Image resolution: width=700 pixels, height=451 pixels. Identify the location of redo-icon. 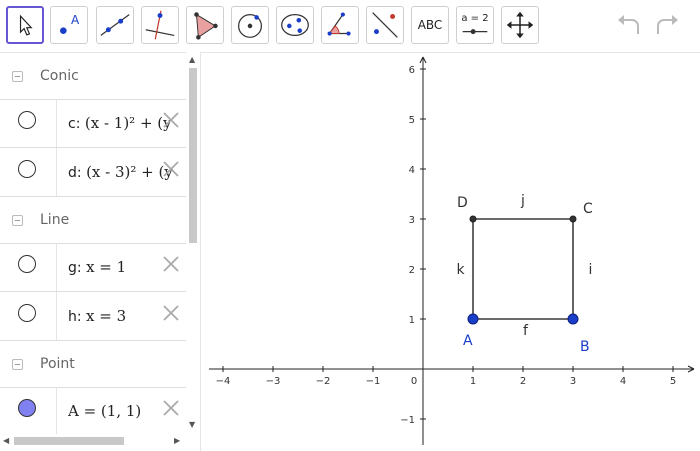
(667, 24).